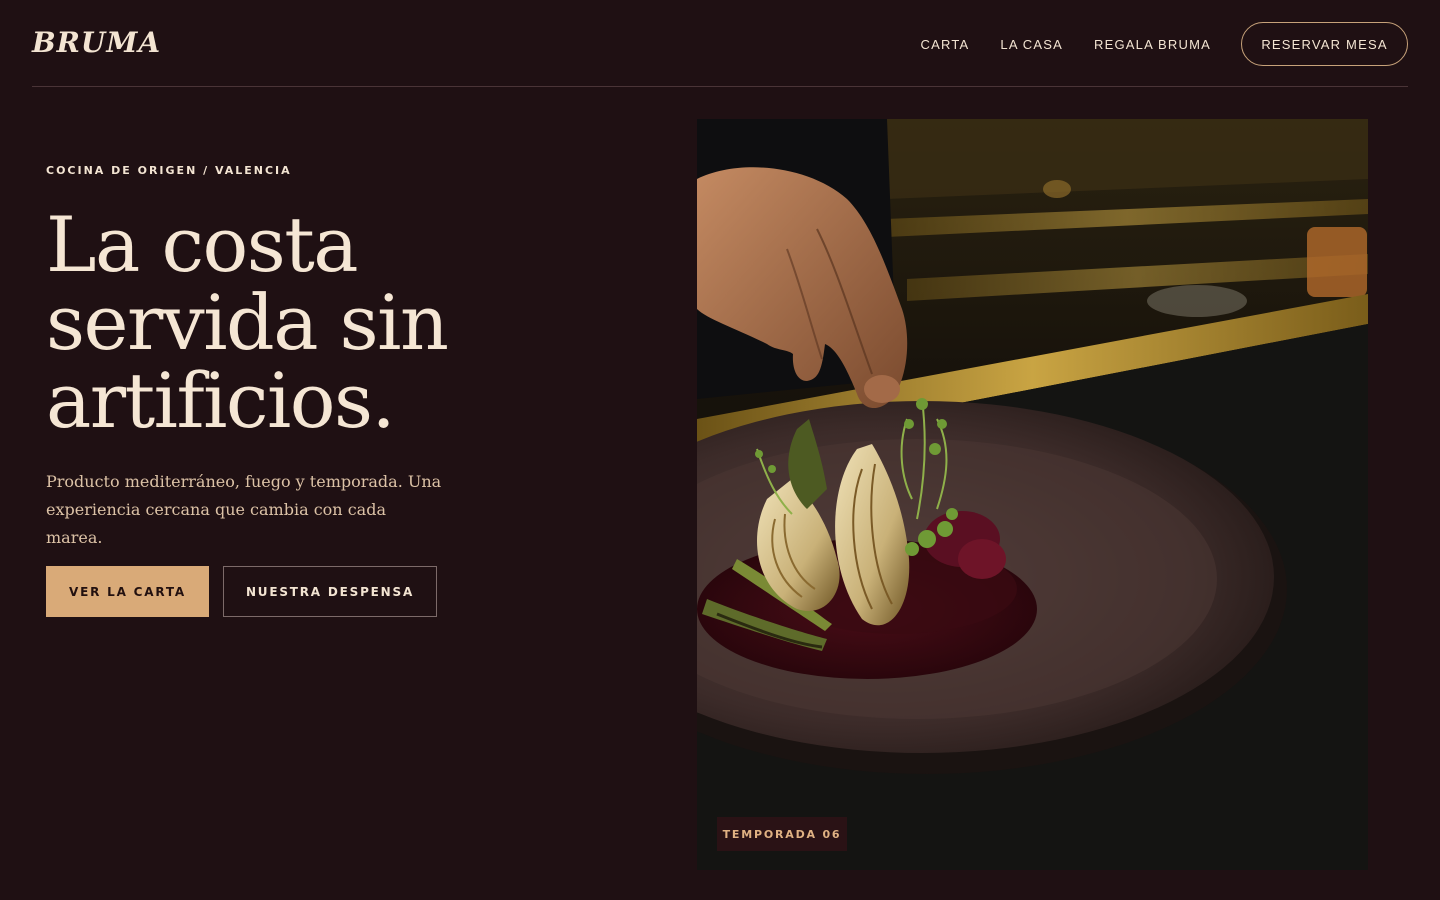 Image resolution: width=1440 pixels, height=900 pixels. I want to click on pantry-button: NUESTRA DESPENSA, so click(330, 591).